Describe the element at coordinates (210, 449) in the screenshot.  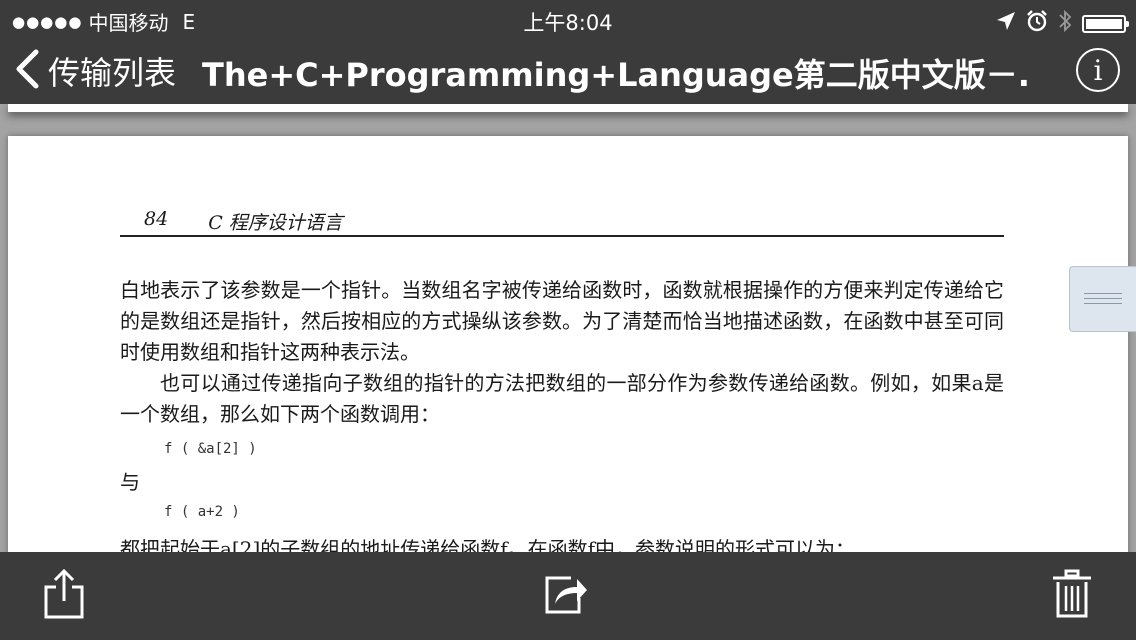
I see `code-line-1: f ( &a[2] )` at that location.